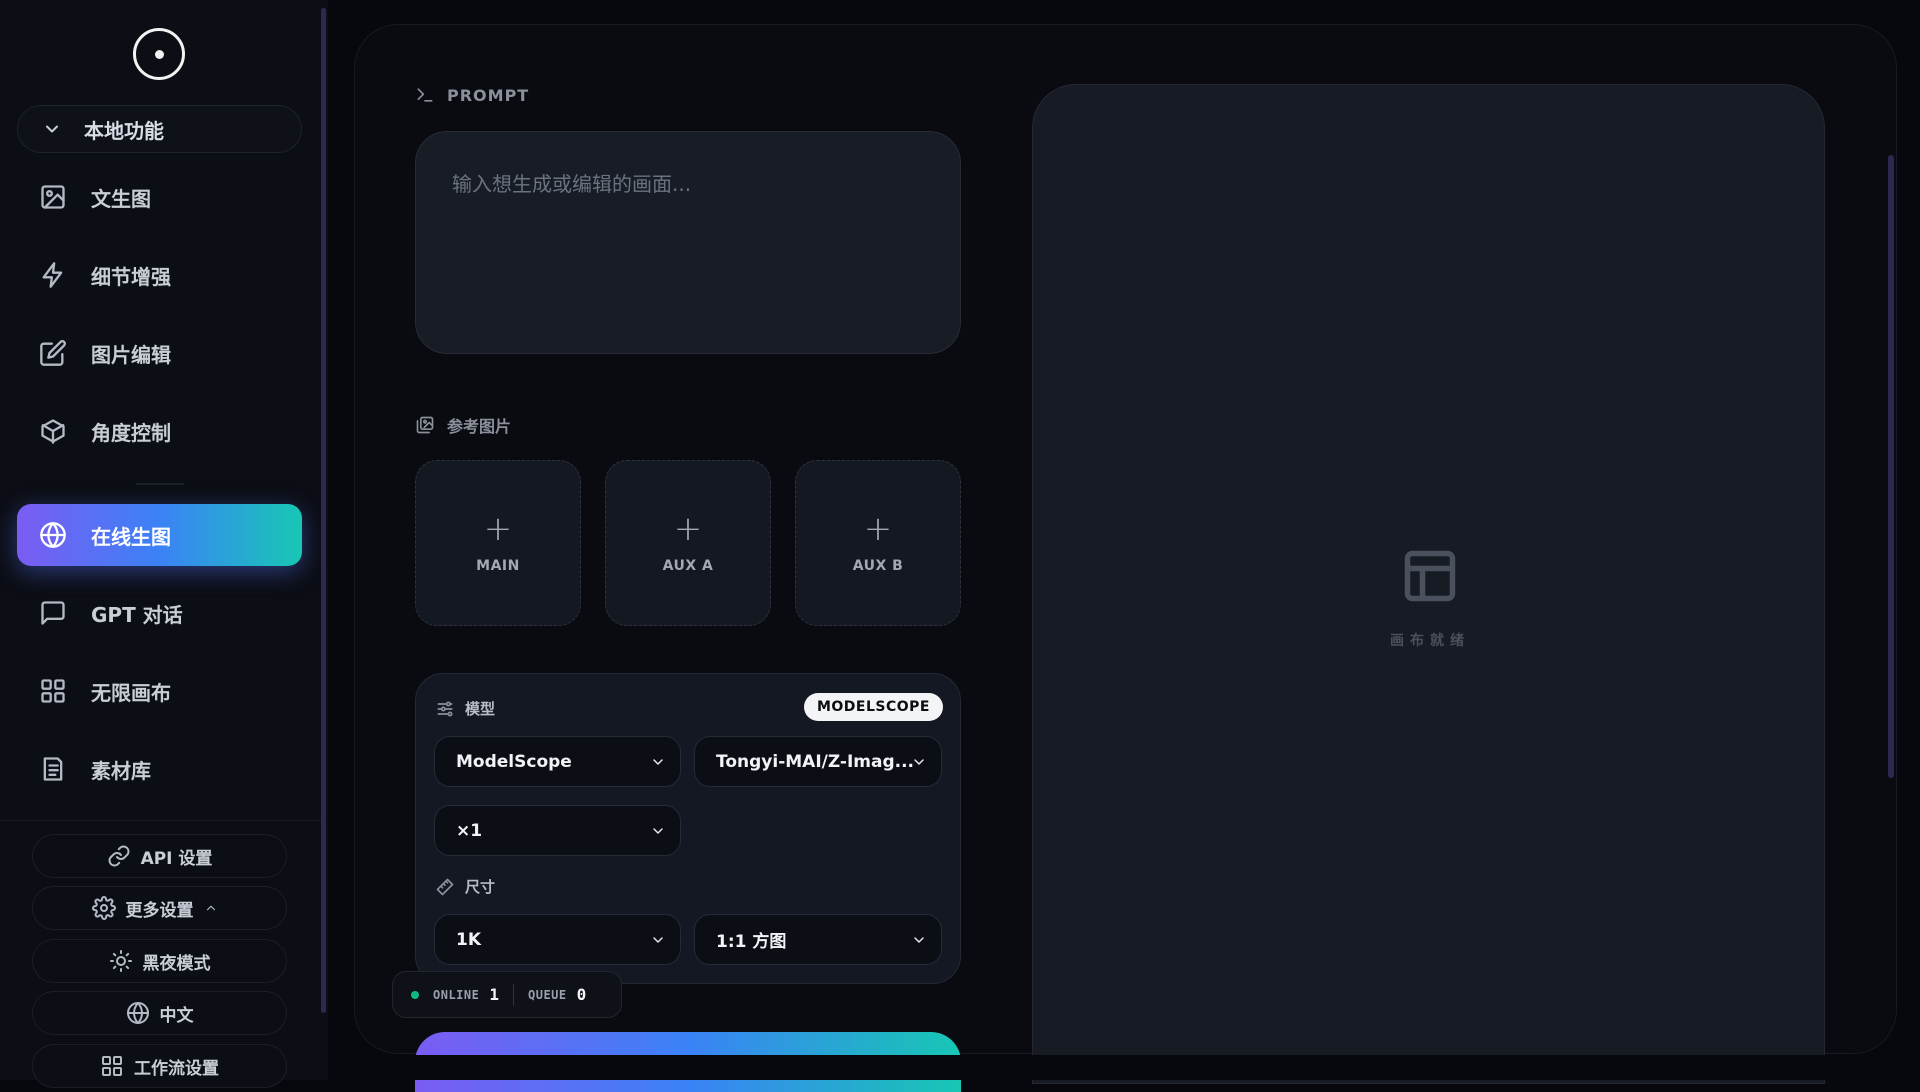 This screenshot has height=1092, width=1920. What do you see at coordinates (488, 95) in the screenshot?
I see `prompt-title: PROMPT` at bounding box center [488, 95].